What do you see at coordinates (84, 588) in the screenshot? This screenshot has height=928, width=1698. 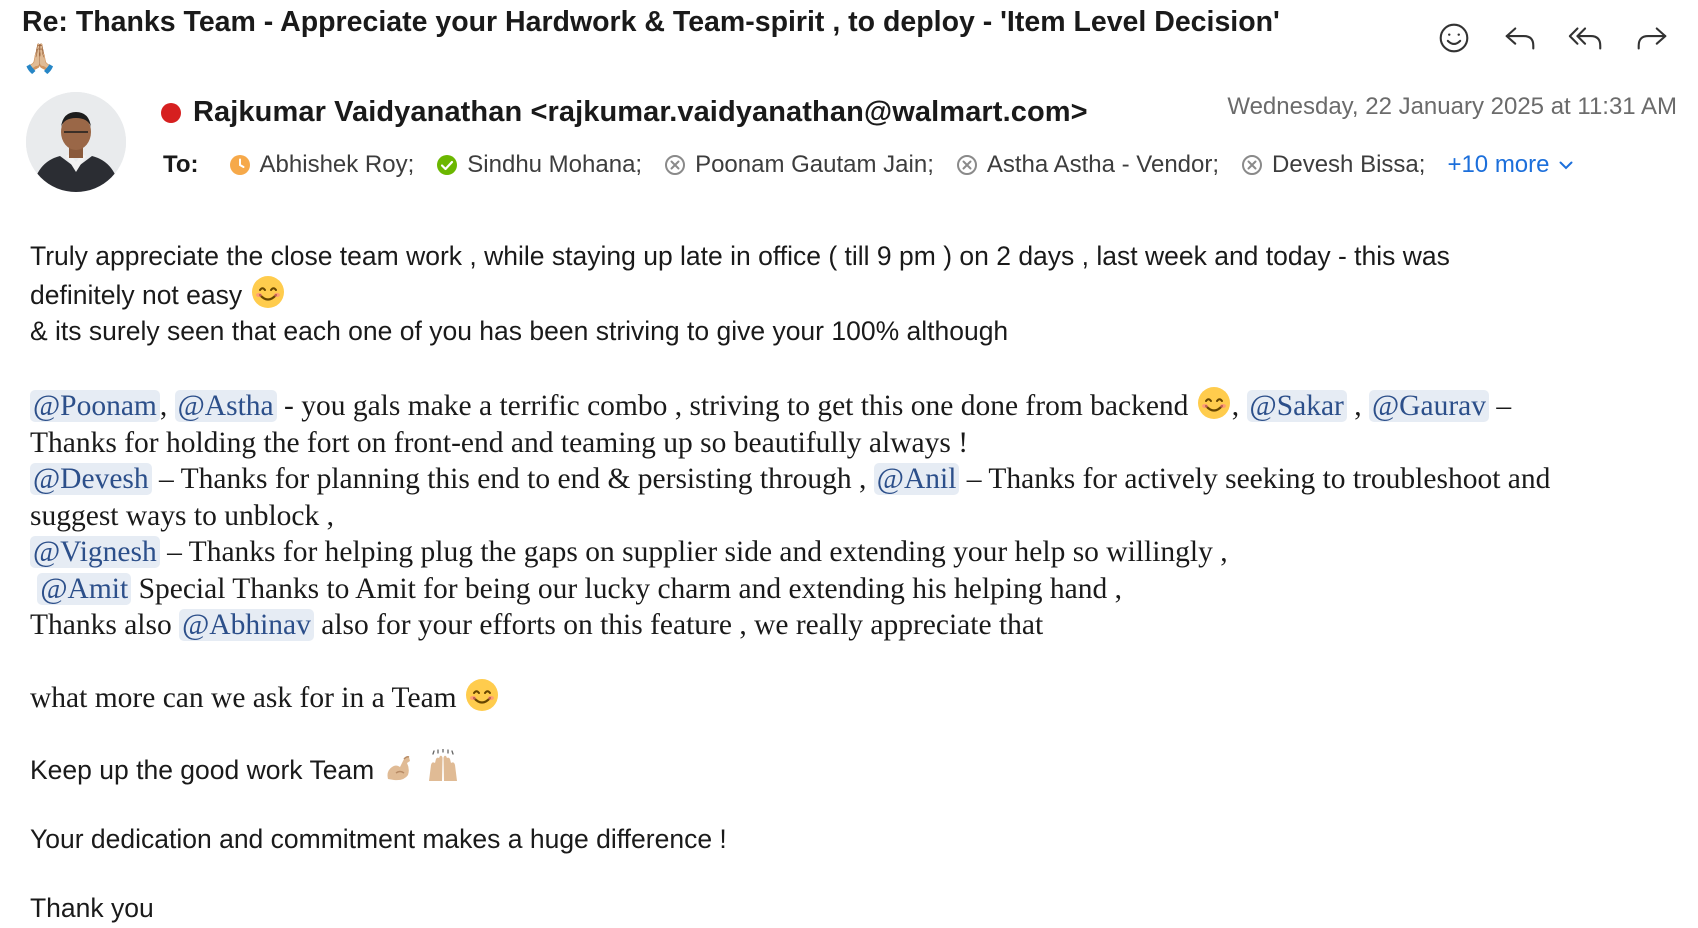 I see `mention-amit: @Amit` at bounding box center [84, 588].